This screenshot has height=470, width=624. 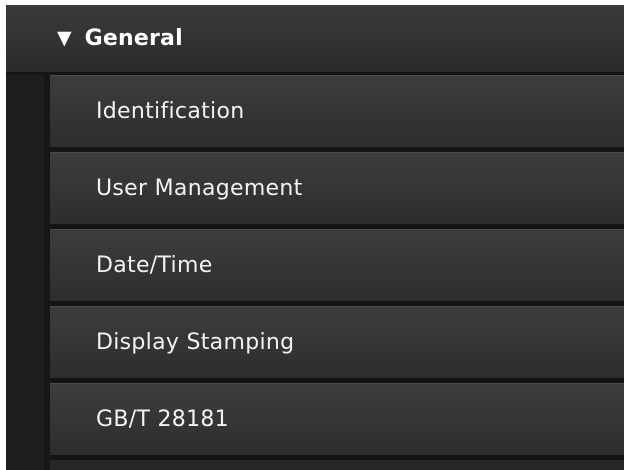 I want to click on menu-item-label: GB/T 28181, so click(x=162, y=419).